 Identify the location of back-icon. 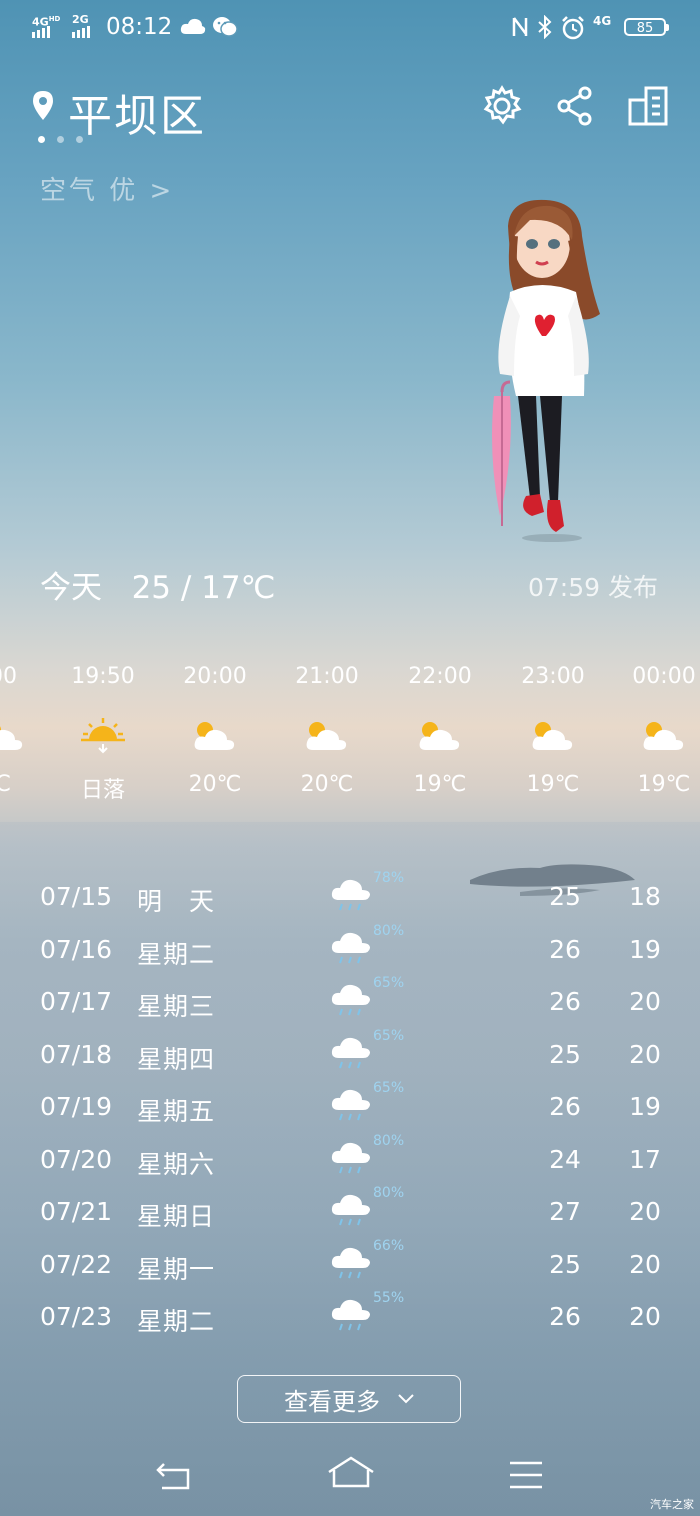
(175, 1474).